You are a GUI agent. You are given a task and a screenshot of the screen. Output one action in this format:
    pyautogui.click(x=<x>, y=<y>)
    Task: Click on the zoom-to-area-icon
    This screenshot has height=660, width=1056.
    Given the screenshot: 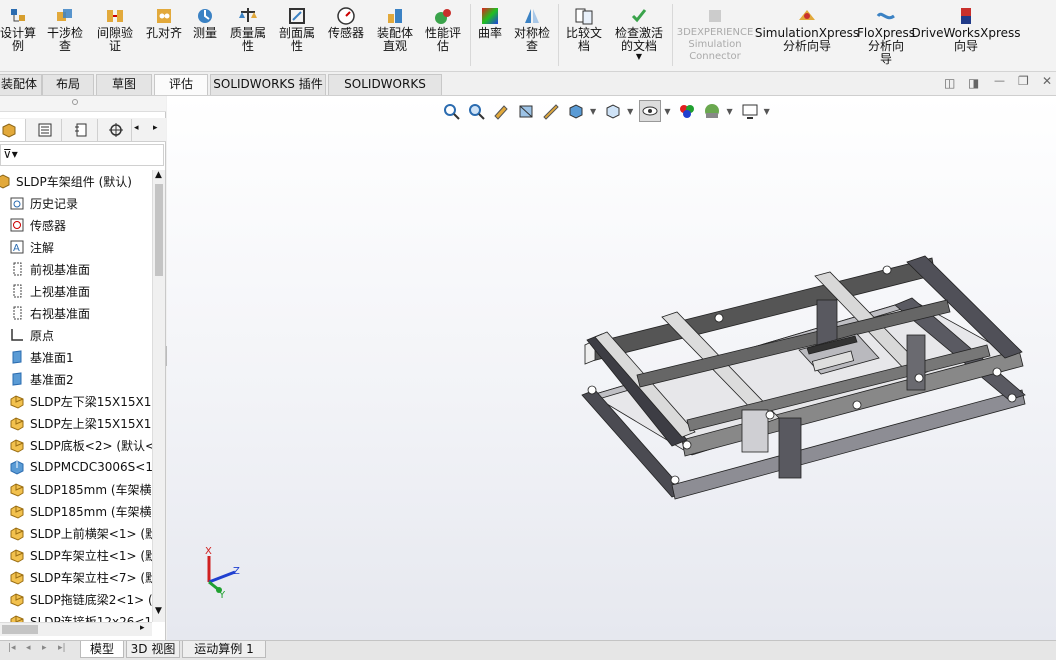 What is the action you would take?
    pyautogui.click(x=476, y=111)
    